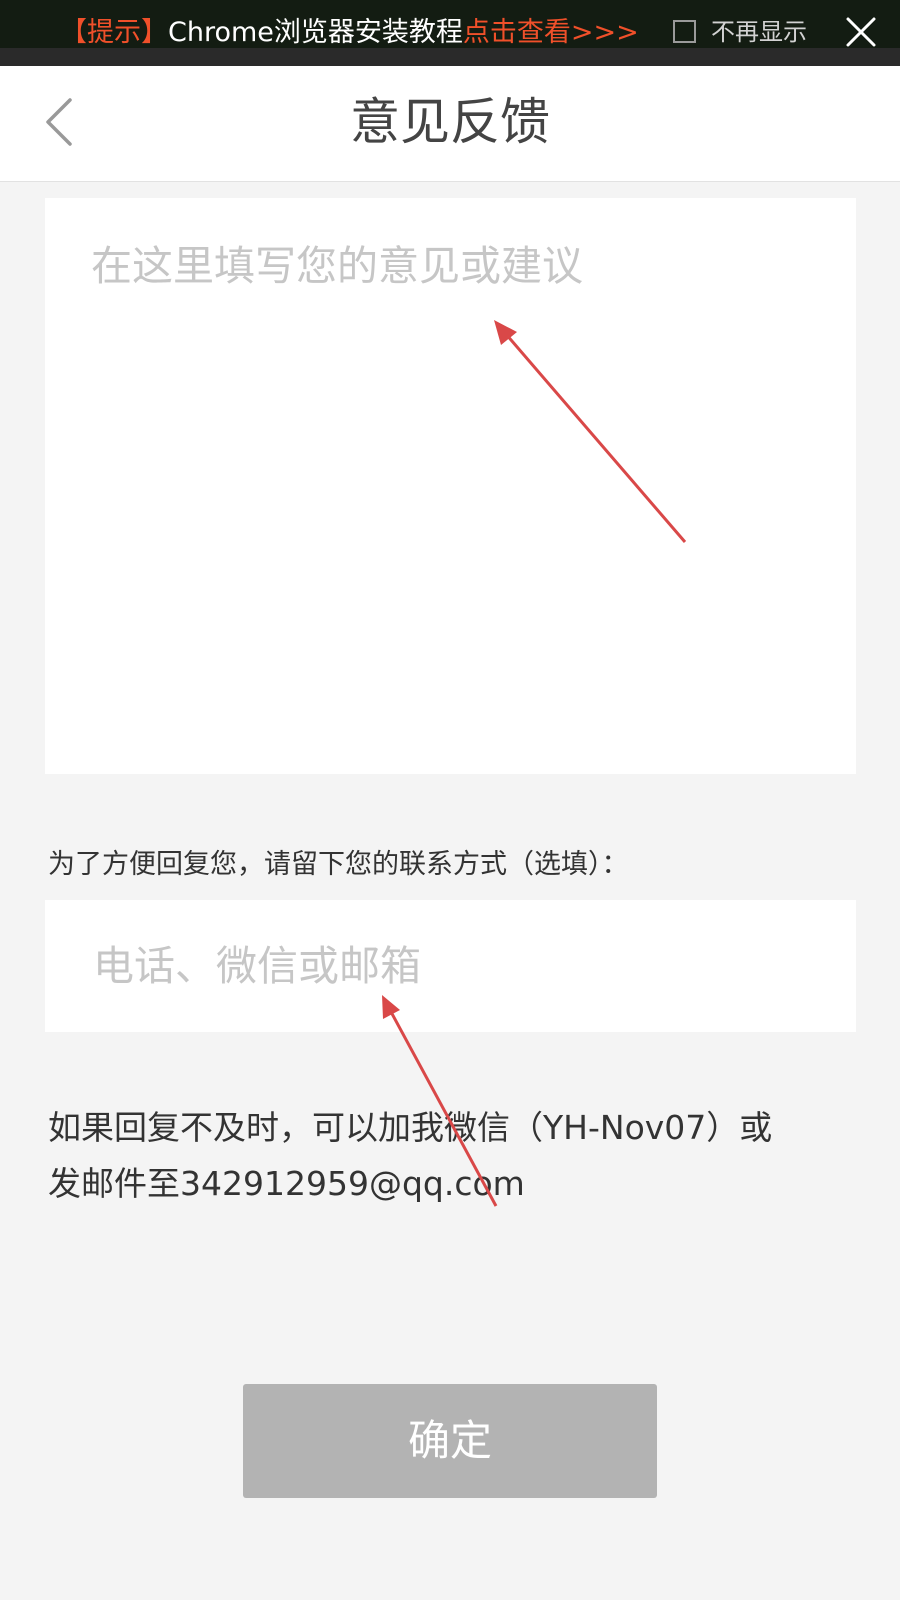 This screenshot has width=900, height=1600. I want to click on close-icon, so click(861, 32).